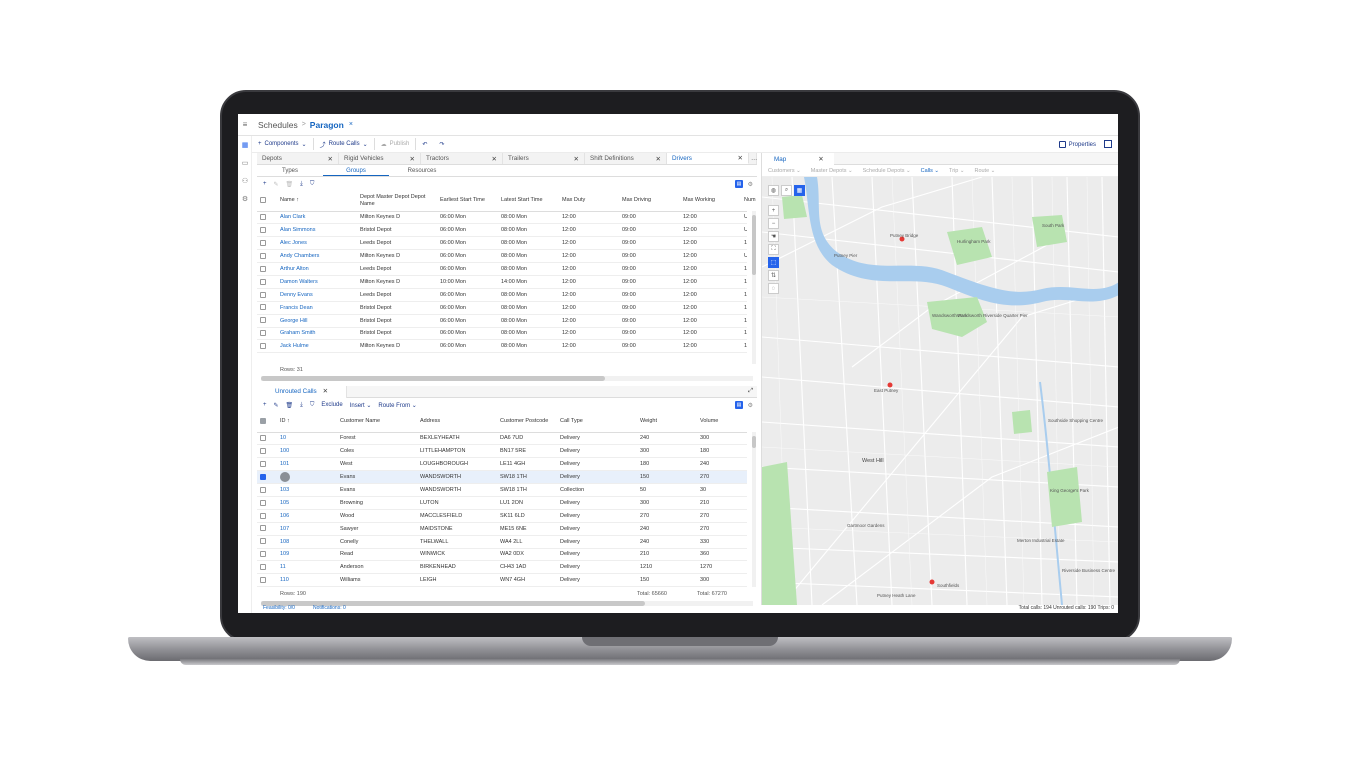  Describe the element at coordinates (502, 503) in the screenshot. I see `table-row: 105 Browning LUTON LU1 2ON Delivery 300 210` at that location.